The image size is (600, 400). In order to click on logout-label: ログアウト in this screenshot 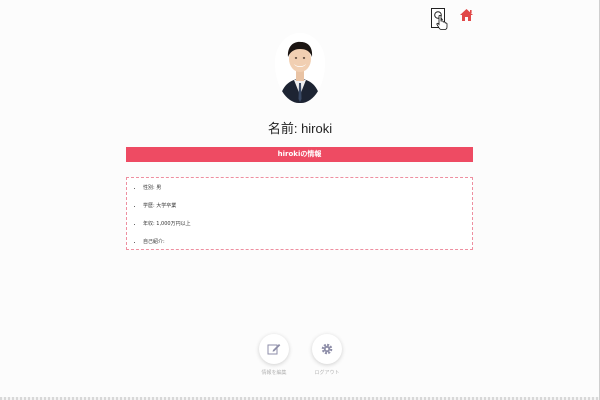, I will do `click(327, 373)`.